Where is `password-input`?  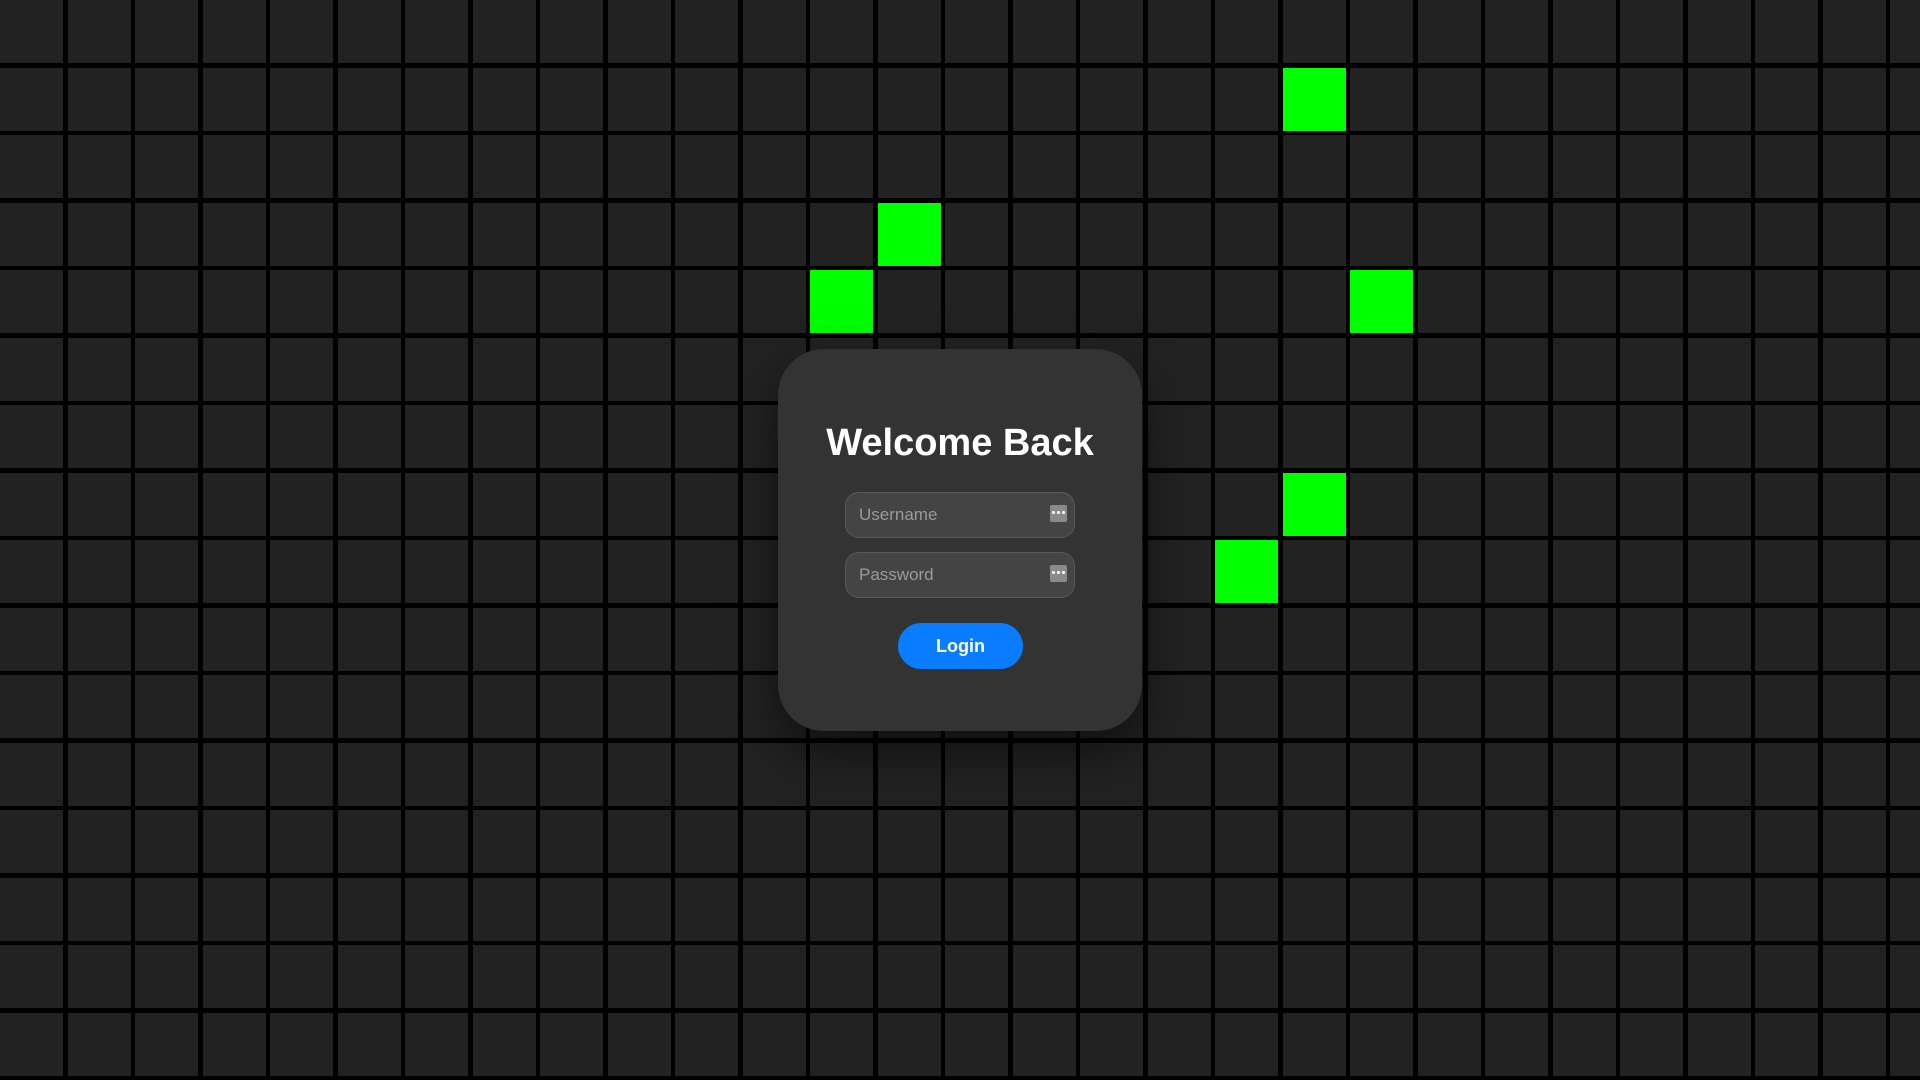
password-input is located at coordinates (960, 575).